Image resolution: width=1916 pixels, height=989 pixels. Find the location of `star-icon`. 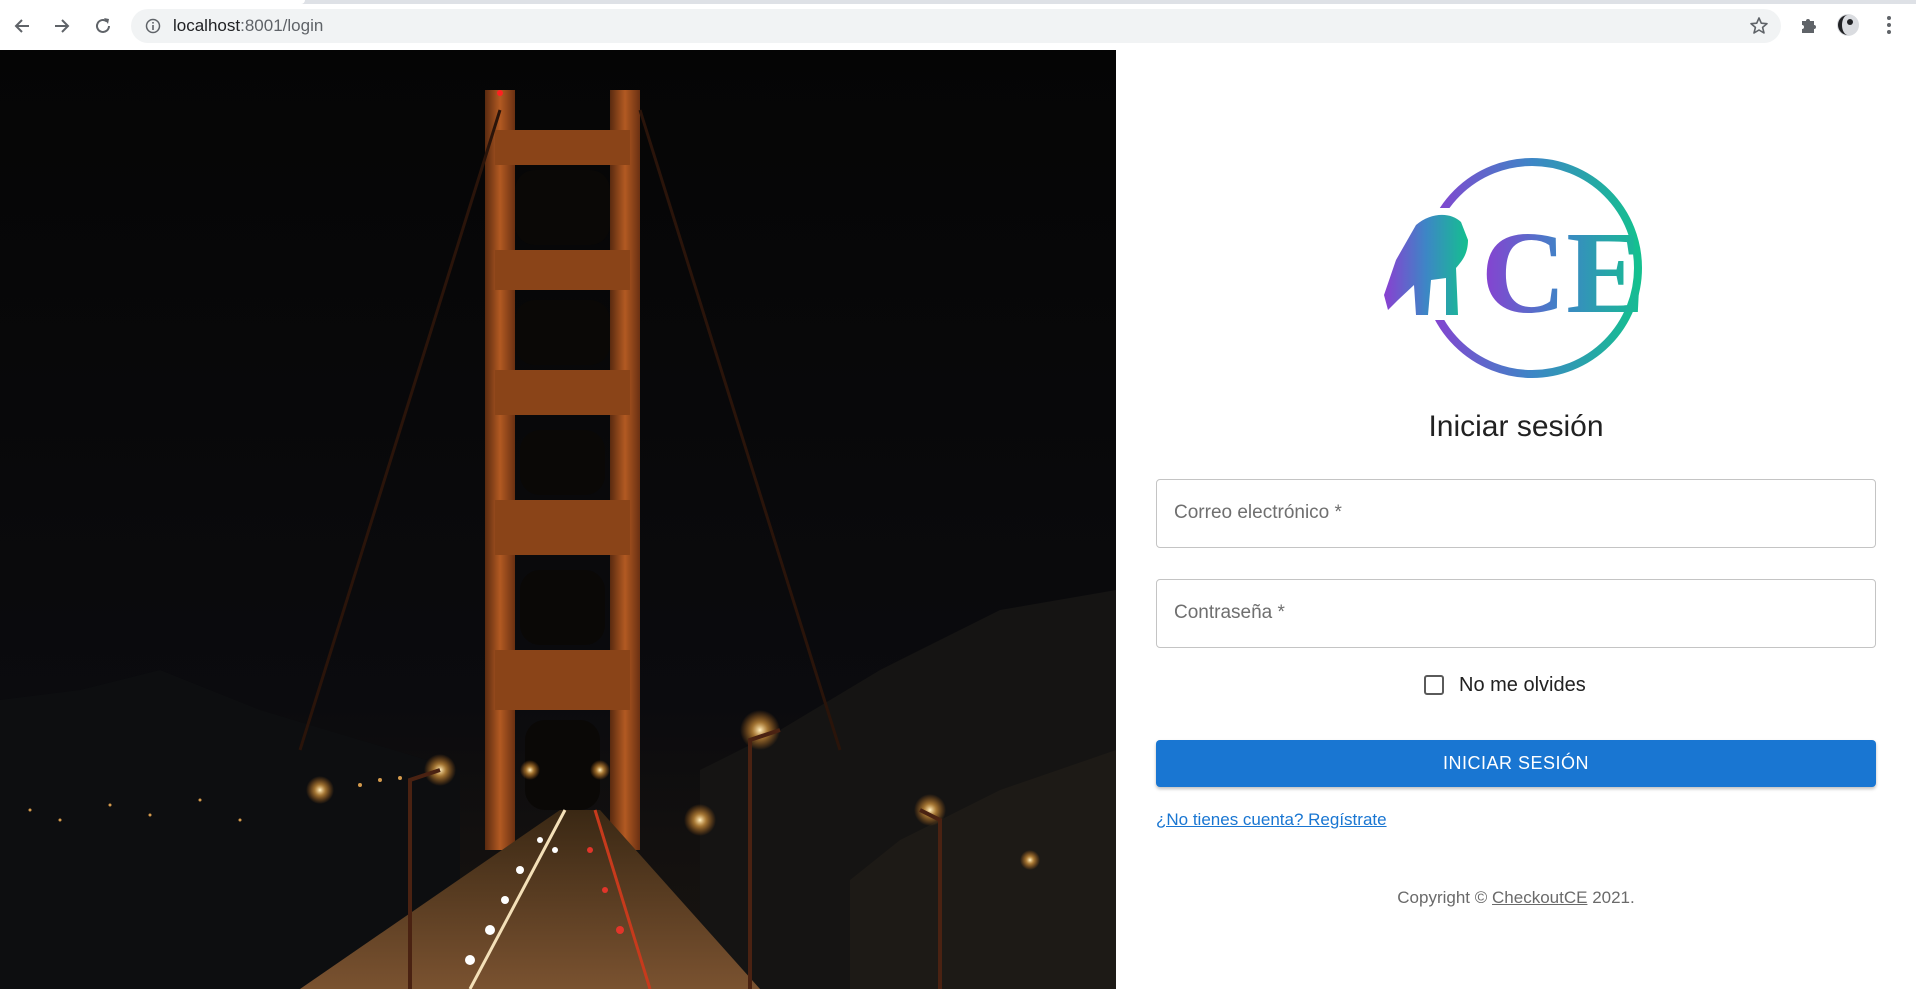

star-icon is located at coordinates (1759, 26).